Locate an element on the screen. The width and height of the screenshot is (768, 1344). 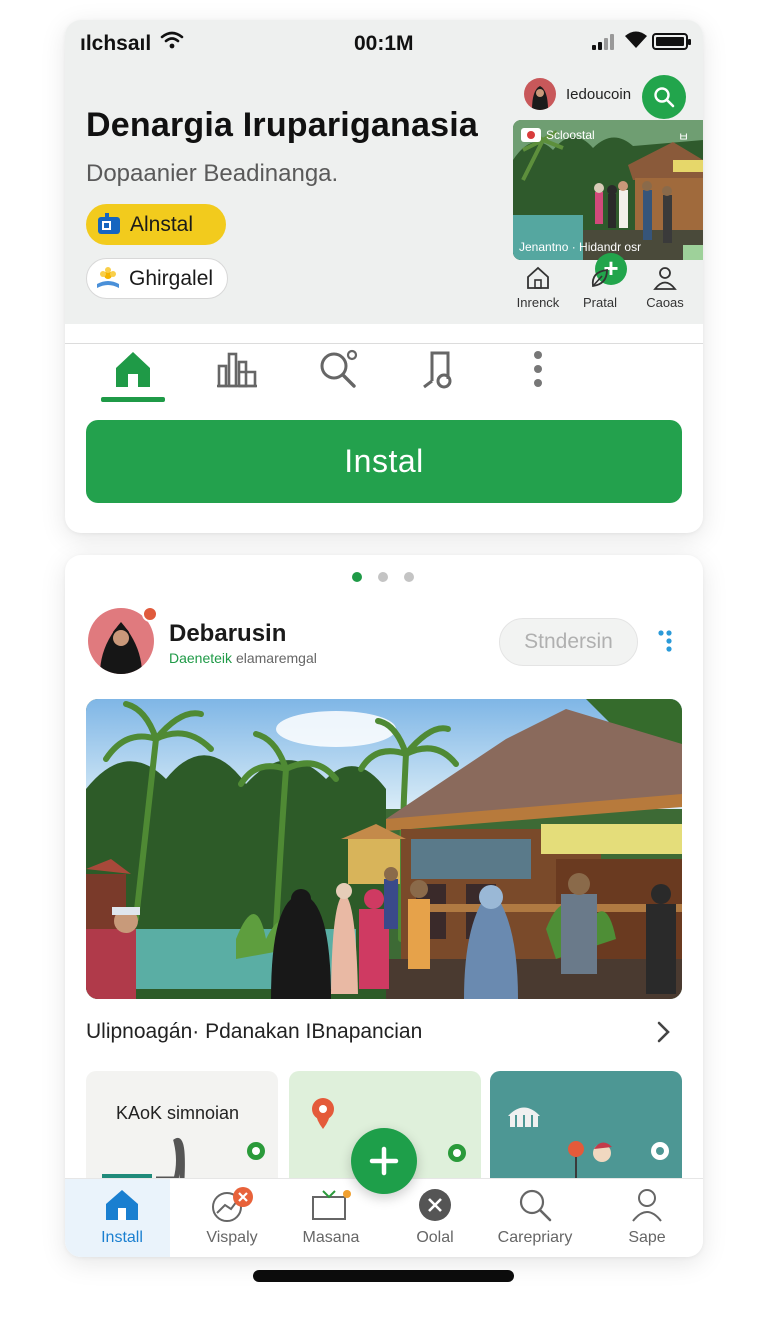
tab-stats is located at coordinates (237, 369).